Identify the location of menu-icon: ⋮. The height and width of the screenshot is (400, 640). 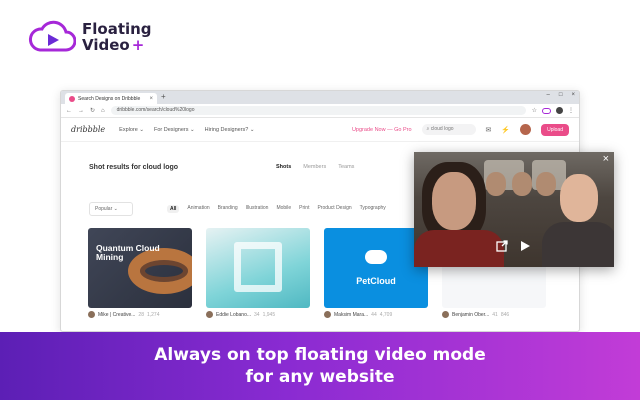
(571, 110).